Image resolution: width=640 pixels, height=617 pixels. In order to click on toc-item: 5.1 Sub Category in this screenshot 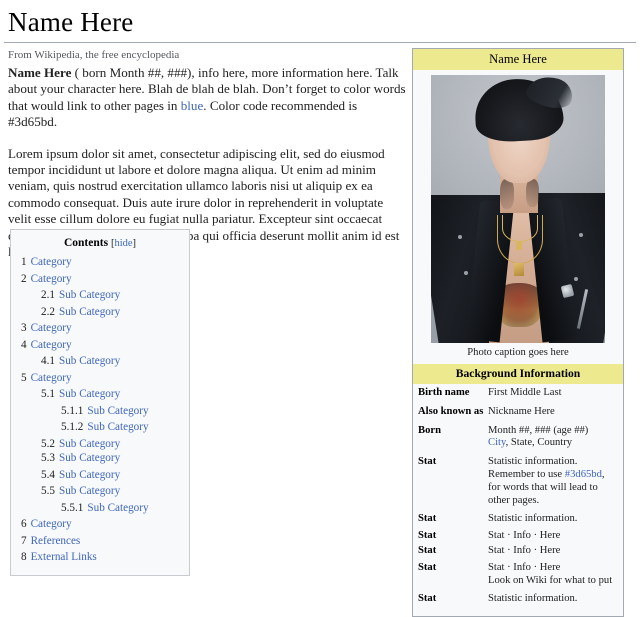, I will do `click(100, 395)`.